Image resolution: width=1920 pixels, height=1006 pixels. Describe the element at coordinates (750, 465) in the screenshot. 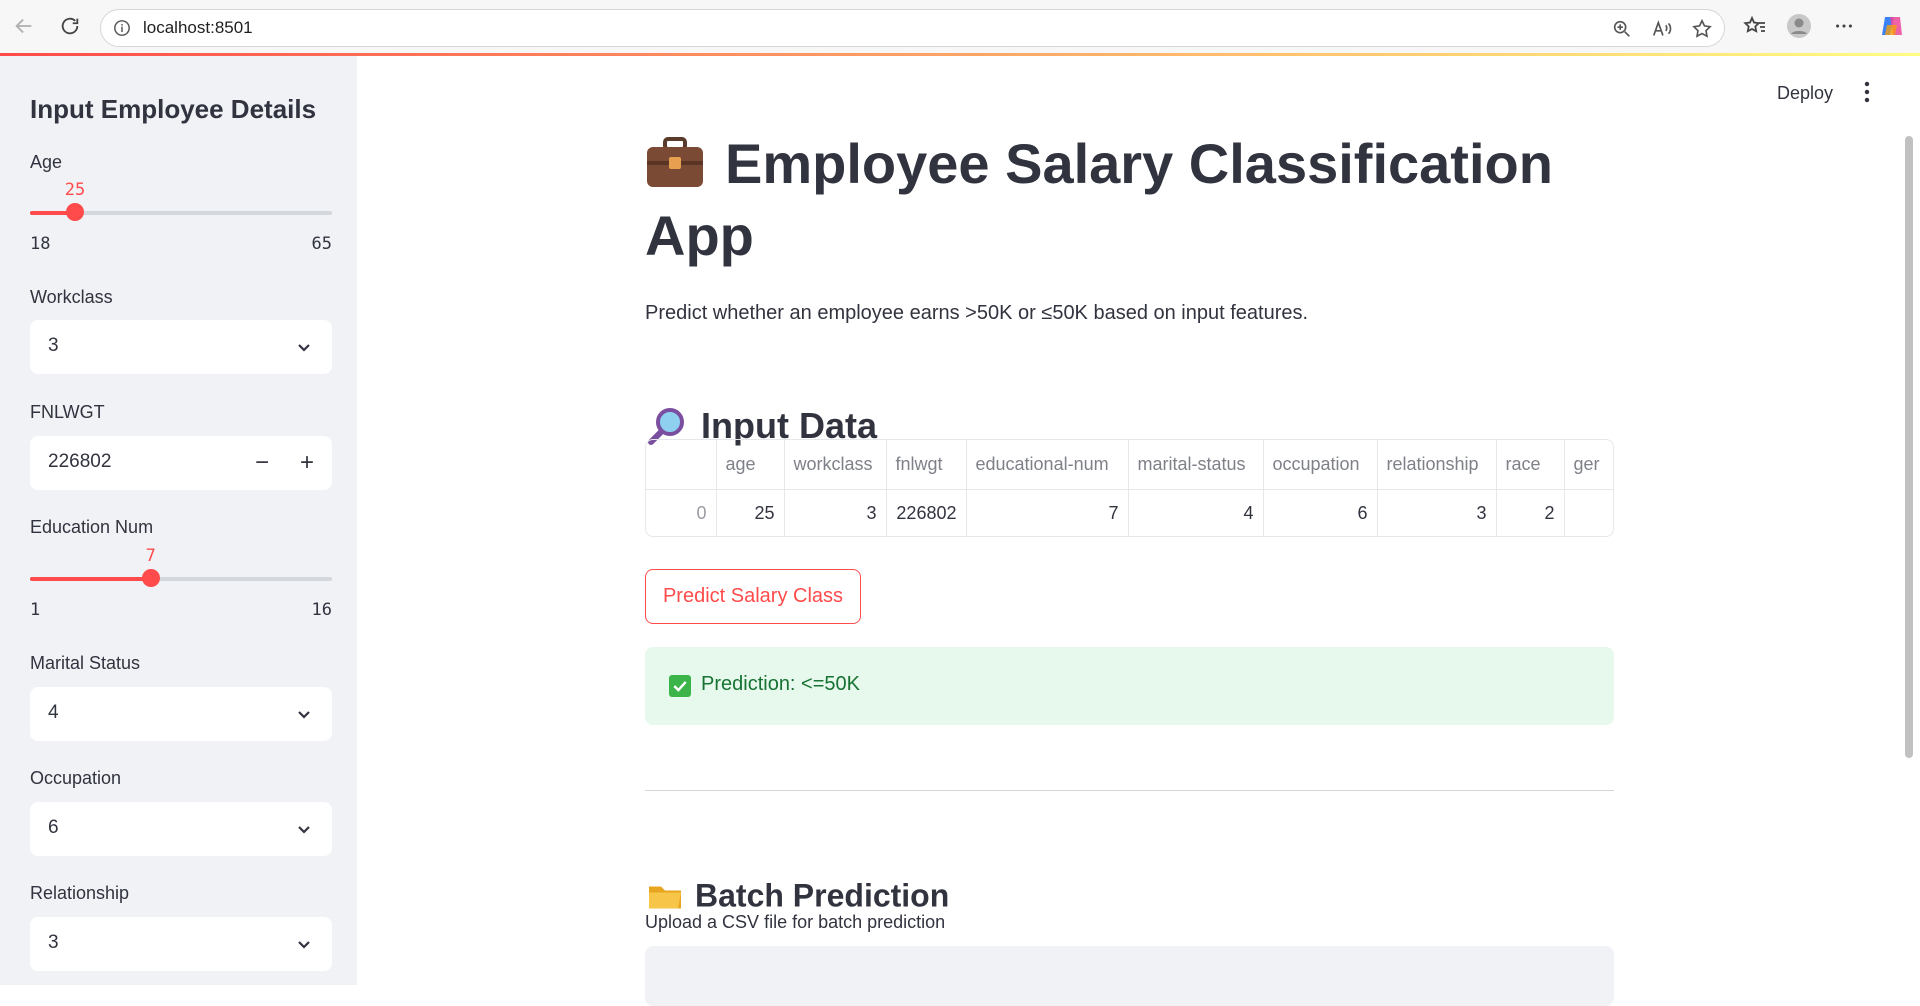

I see `table-header-cell: age` at that location.